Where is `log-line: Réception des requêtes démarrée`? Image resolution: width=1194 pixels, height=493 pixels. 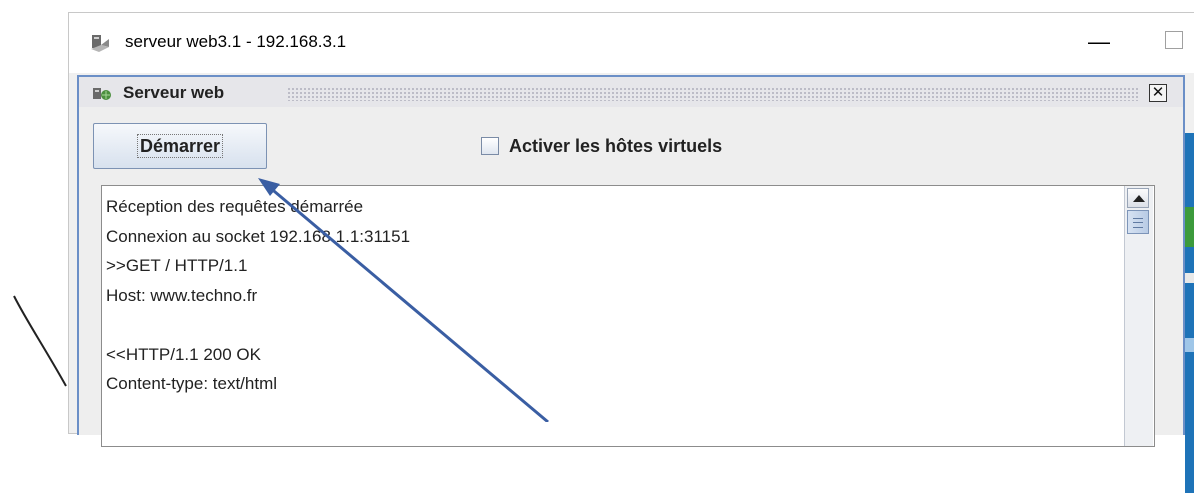 log-line: Réception des requêtes démarrée is located at coordinates (235, 206).